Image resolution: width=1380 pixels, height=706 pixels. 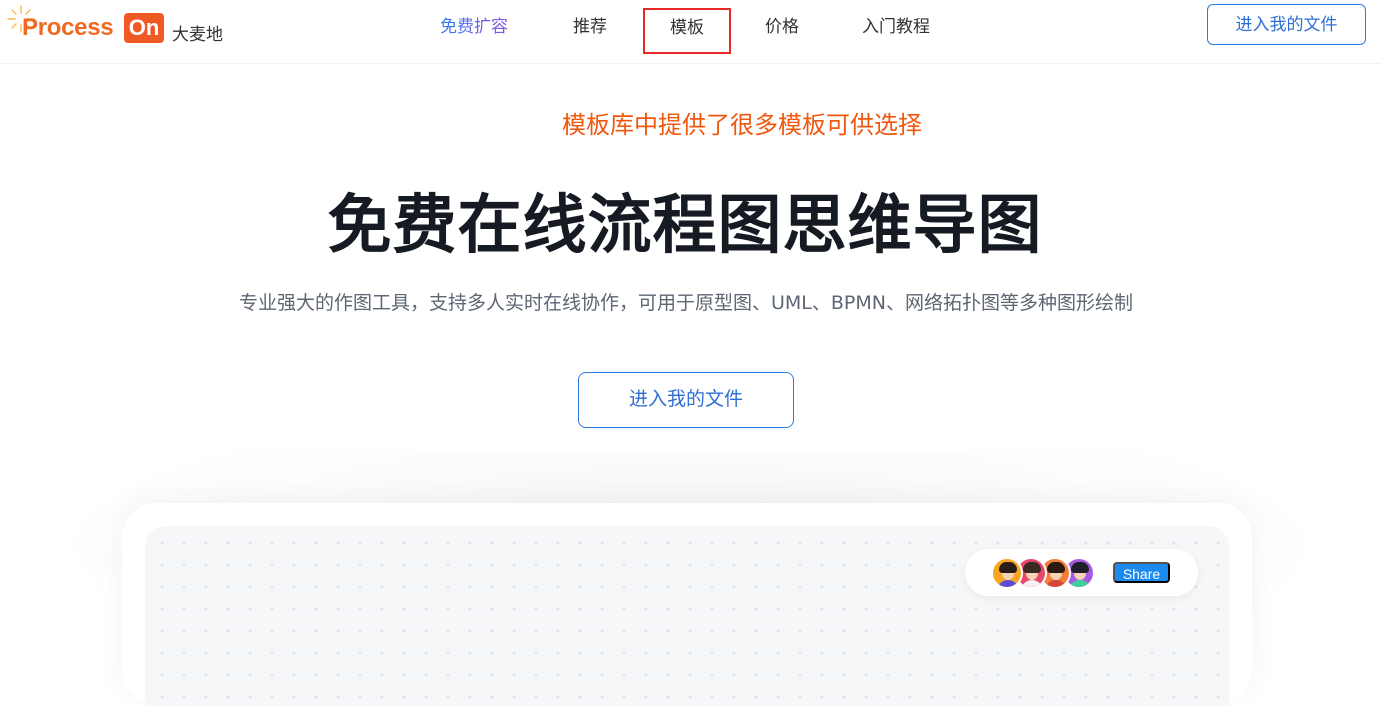 I want to click on share-button: Share, so click(x=1141, y=572).